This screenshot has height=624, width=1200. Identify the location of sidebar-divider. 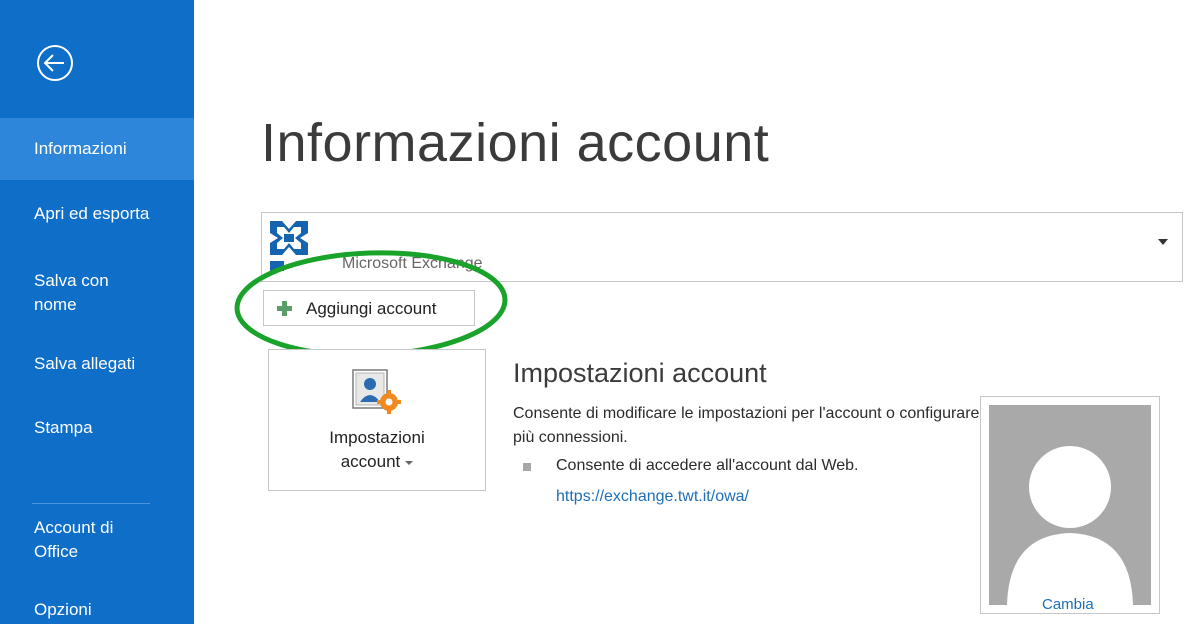
(91, 503).